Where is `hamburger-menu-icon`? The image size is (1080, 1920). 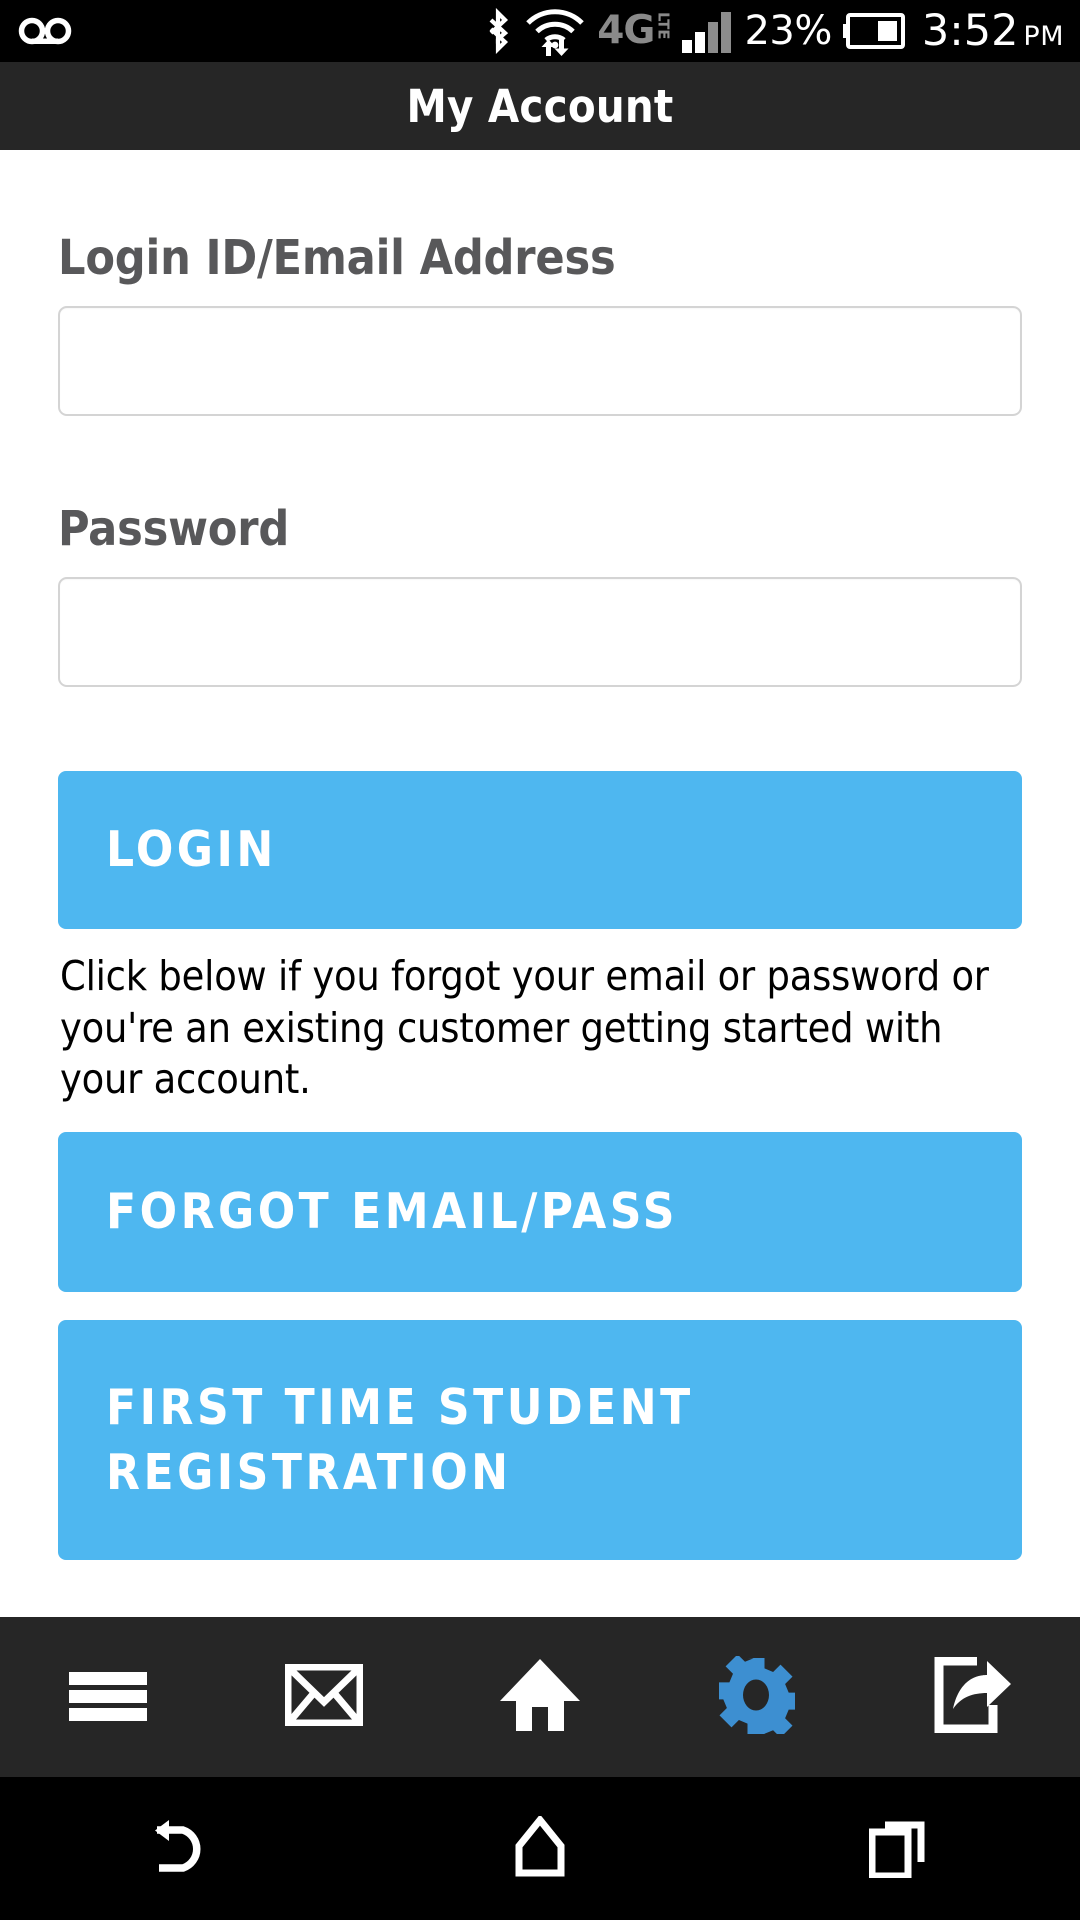
hamburger-menu-icon is located at coordinates (108, 1697).